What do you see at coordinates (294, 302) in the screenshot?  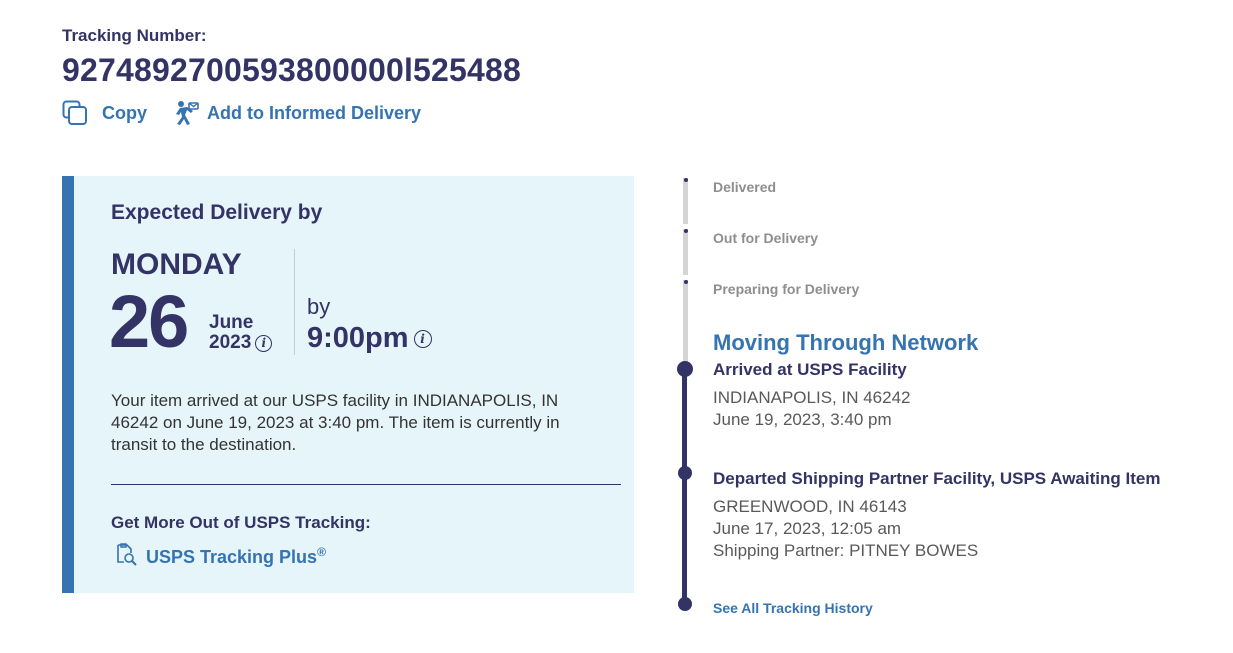 I see `date-time-divider` at bounding box center [294, 302].